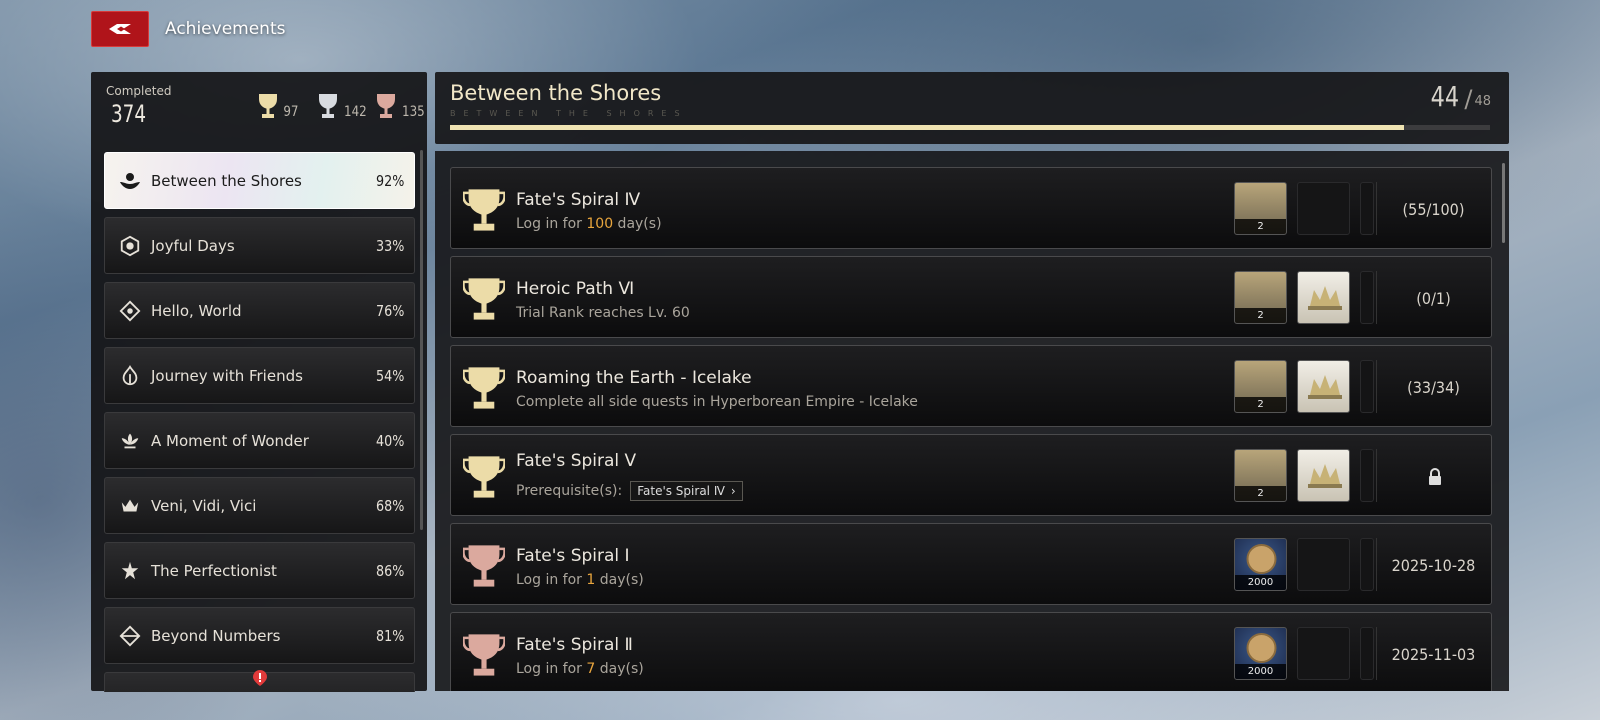 This screenshot has width=1600, height=720. I want to click on reward-empty-slot, so click(1323, 208).